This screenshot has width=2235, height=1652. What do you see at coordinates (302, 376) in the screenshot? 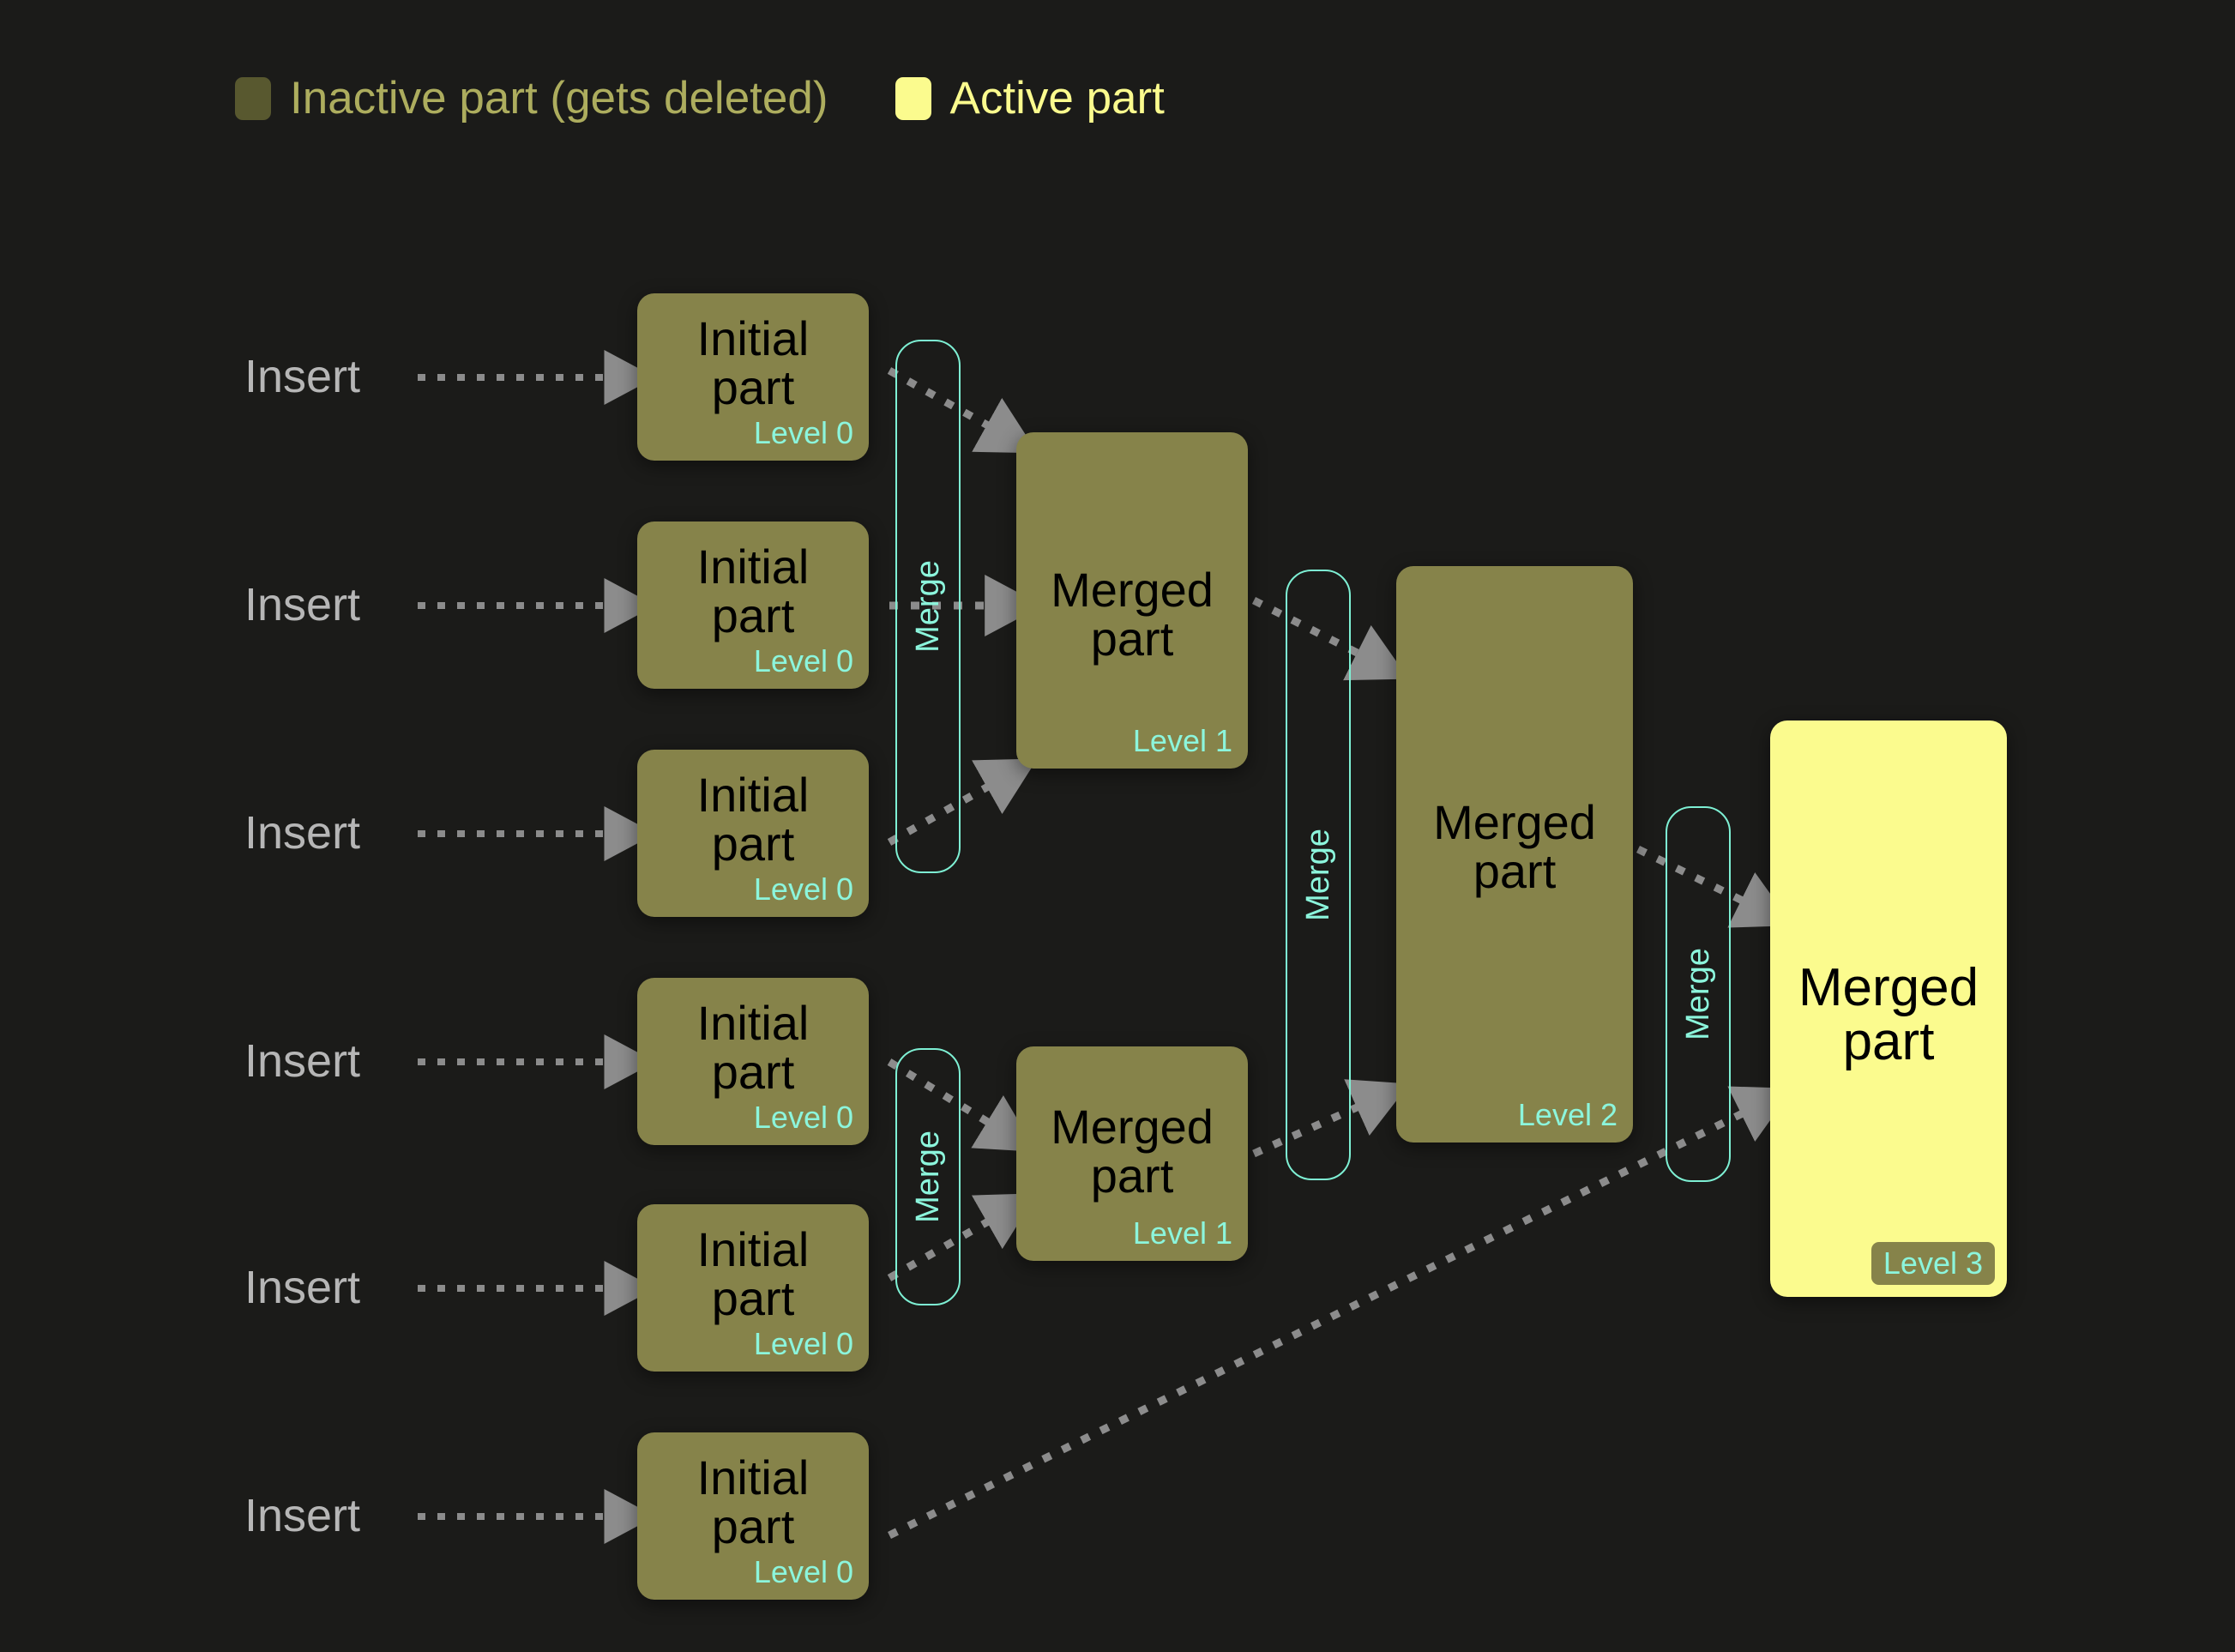
I see `insert-label-1: Insert` at bounding box center [302, 376].